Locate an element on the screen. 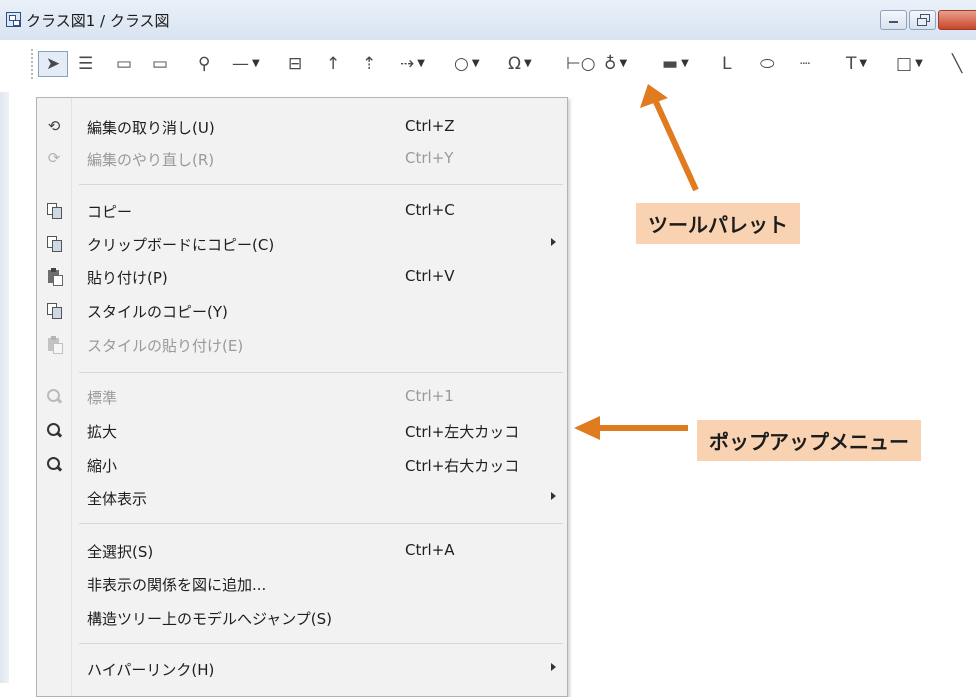  tool-usage-button: ○ ▼ is located at coordinates (467, 64).